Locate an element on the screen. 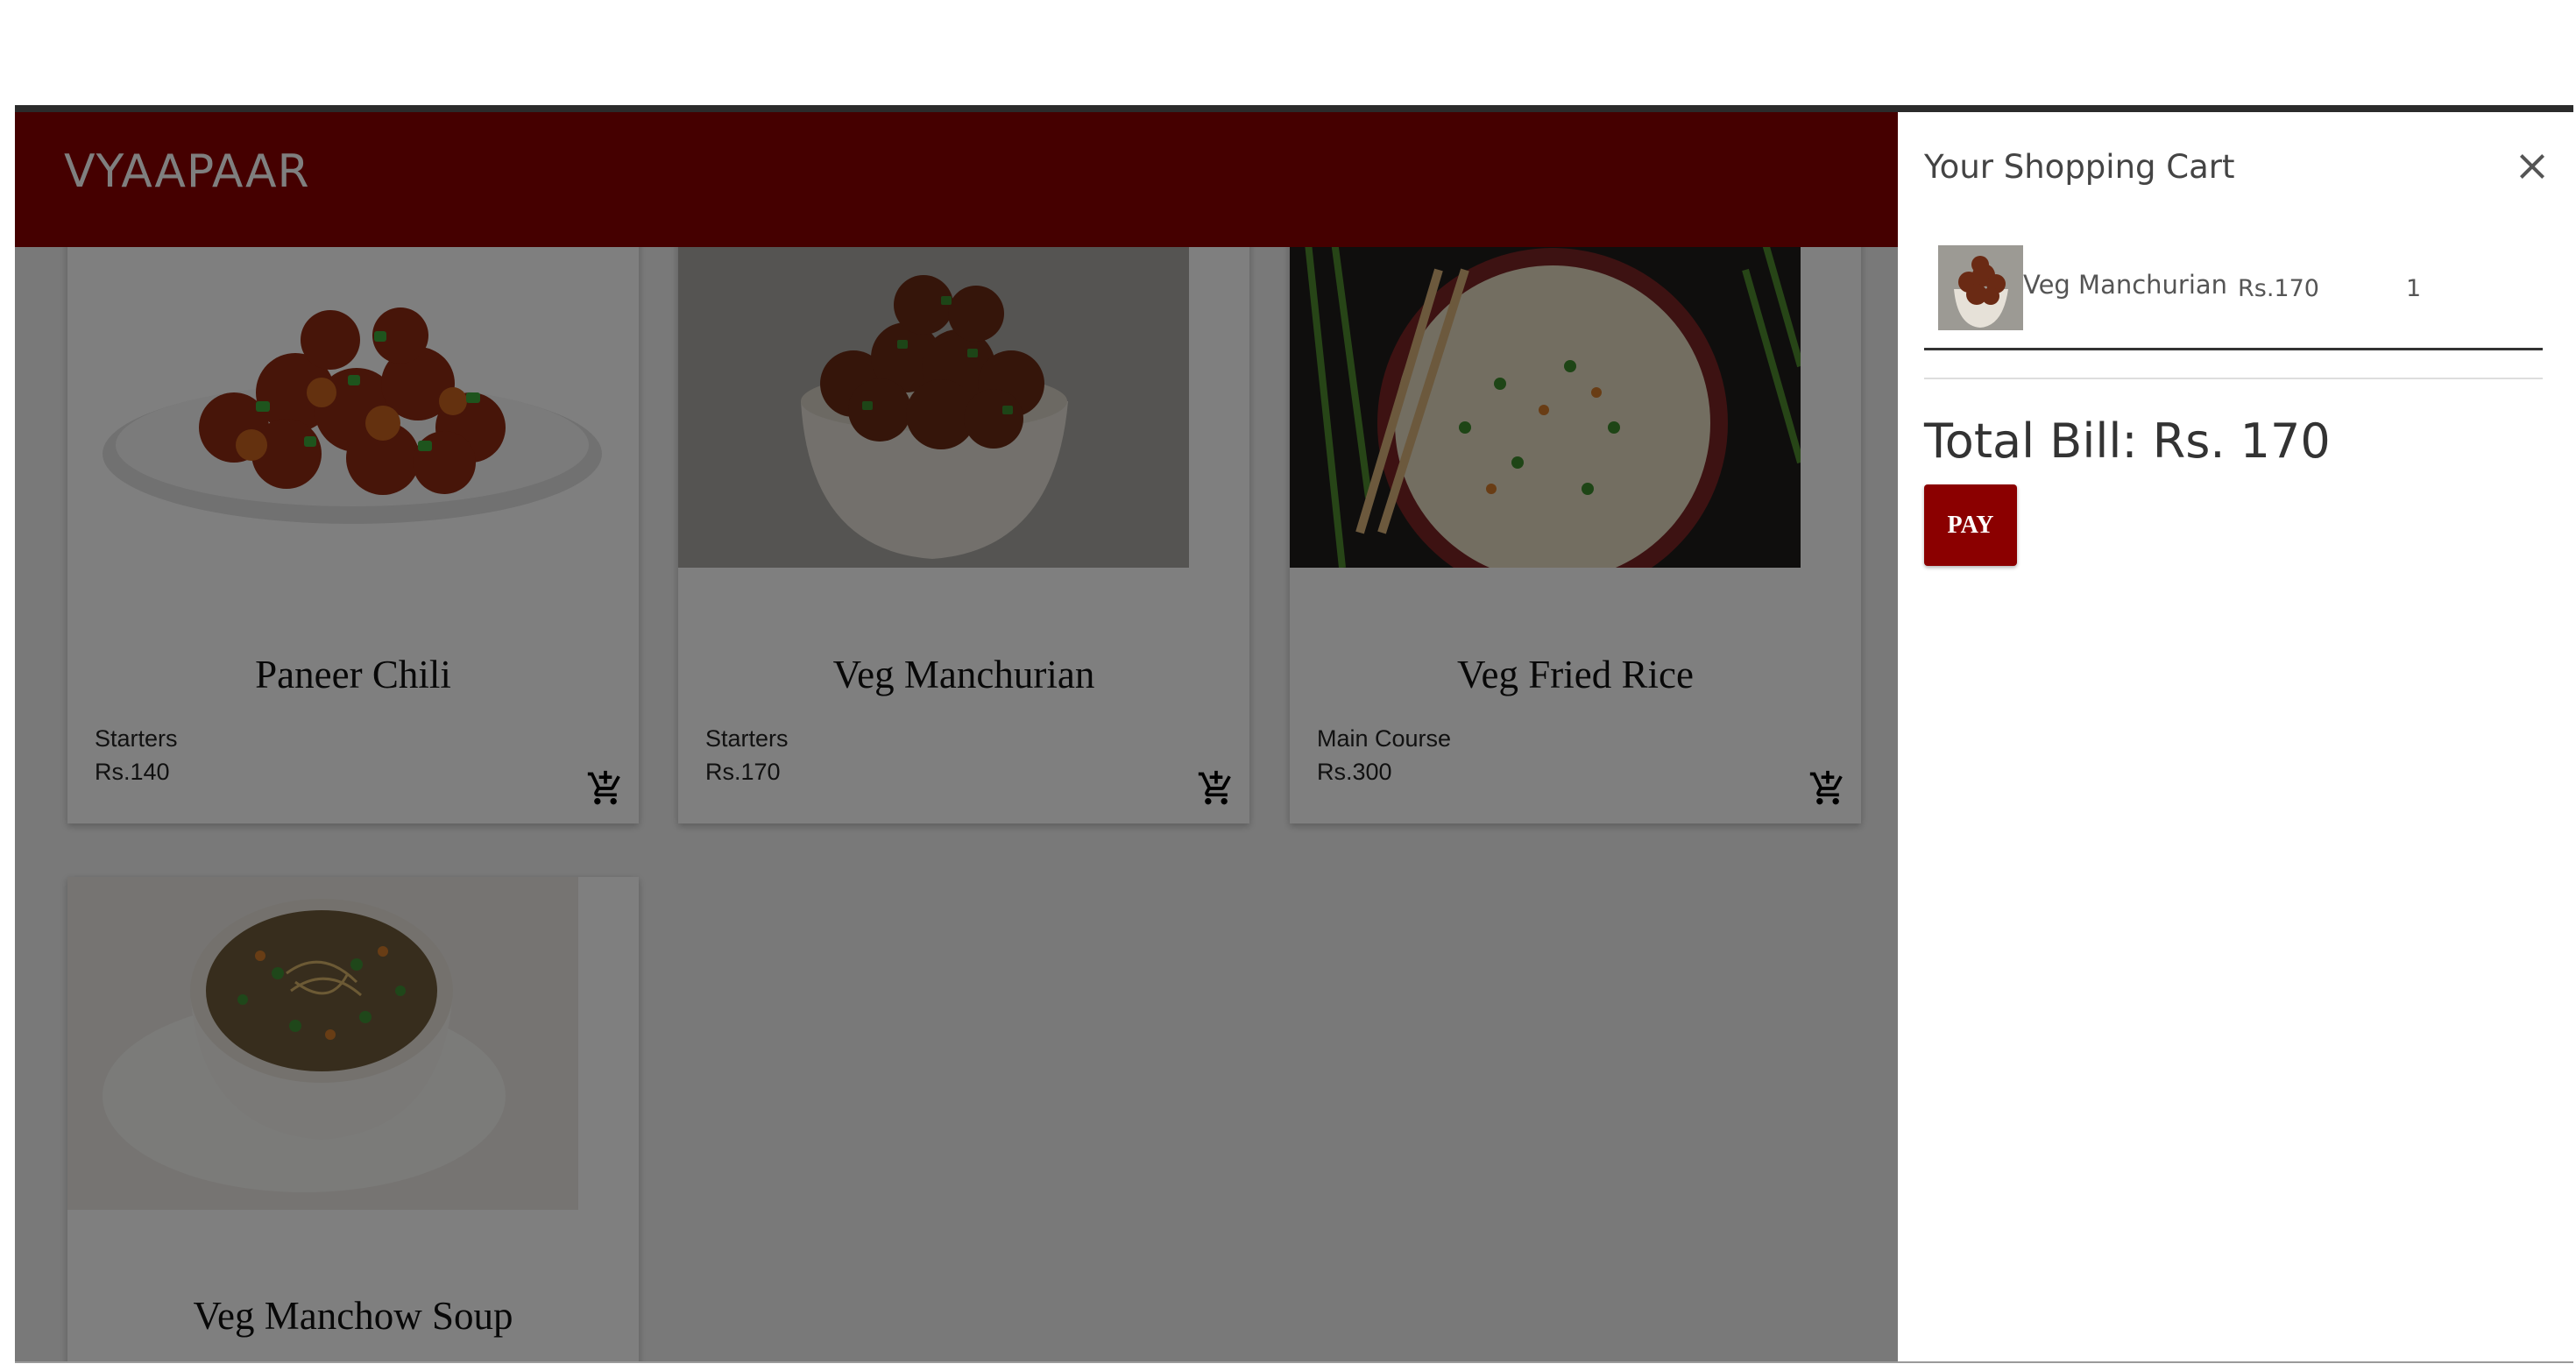 The height and width of the screenshot is (1371, 2576). bottom-border is located at coordinates (1294, 1362).